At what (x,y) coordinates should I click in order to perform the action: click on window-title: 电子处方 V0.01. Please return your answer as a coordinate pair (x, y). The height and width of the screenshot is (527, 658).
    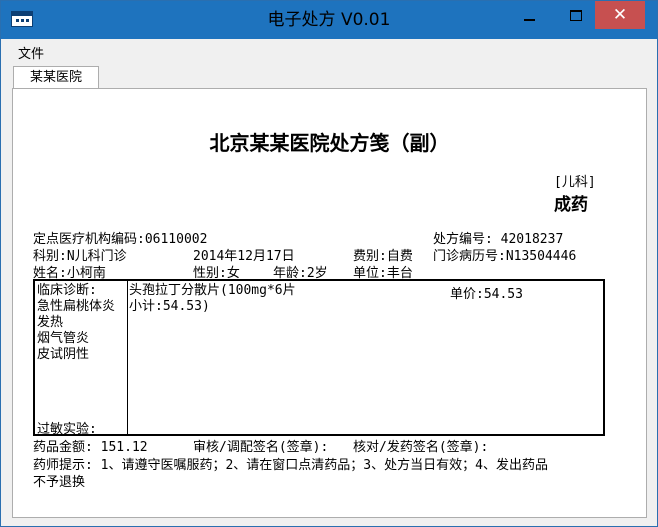
    Looking at the image, I should click on (329, 20).